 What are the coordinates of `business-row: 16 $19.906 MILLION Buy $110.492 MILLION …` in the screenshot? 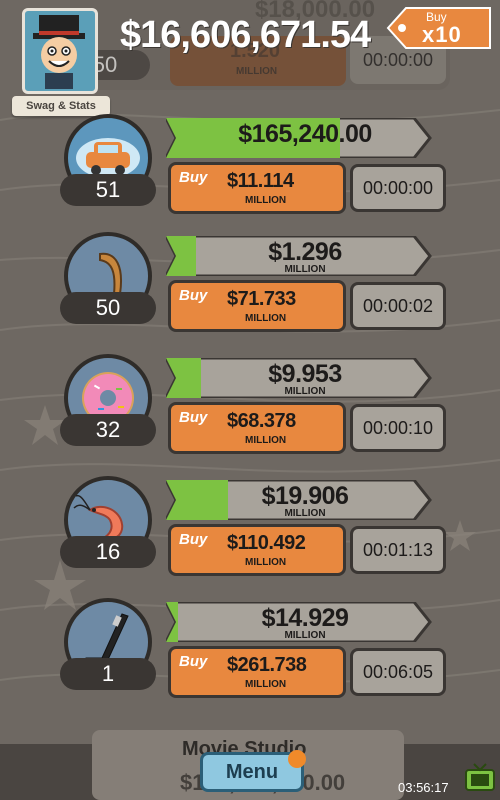 It's located at (250, 532).